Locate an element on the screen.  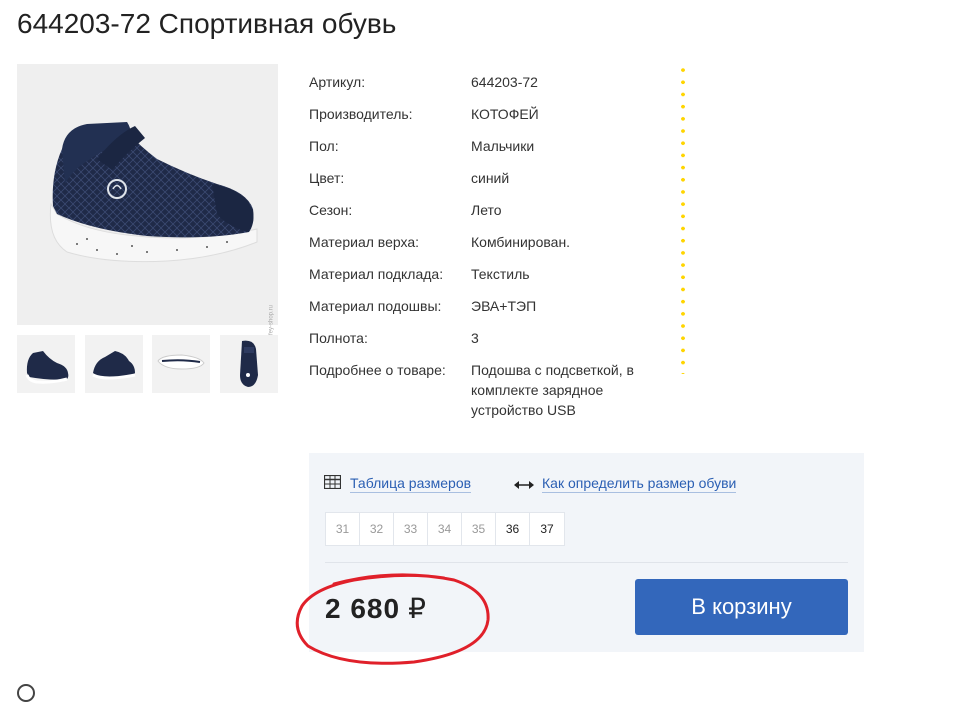
partial-element is located at coordinates (26, 693).